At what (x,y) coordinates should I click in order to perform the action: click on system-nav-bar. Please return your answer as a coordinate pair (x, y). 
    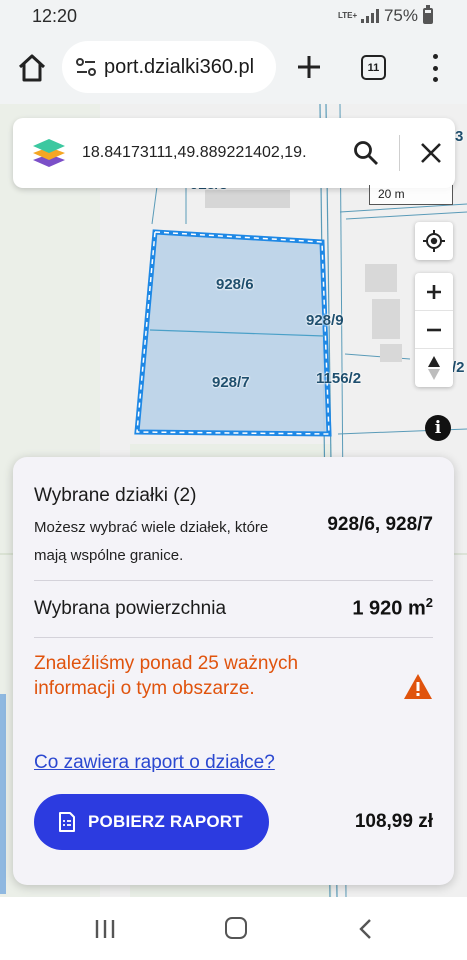
    Looking at the image, I should click on (233, 928).